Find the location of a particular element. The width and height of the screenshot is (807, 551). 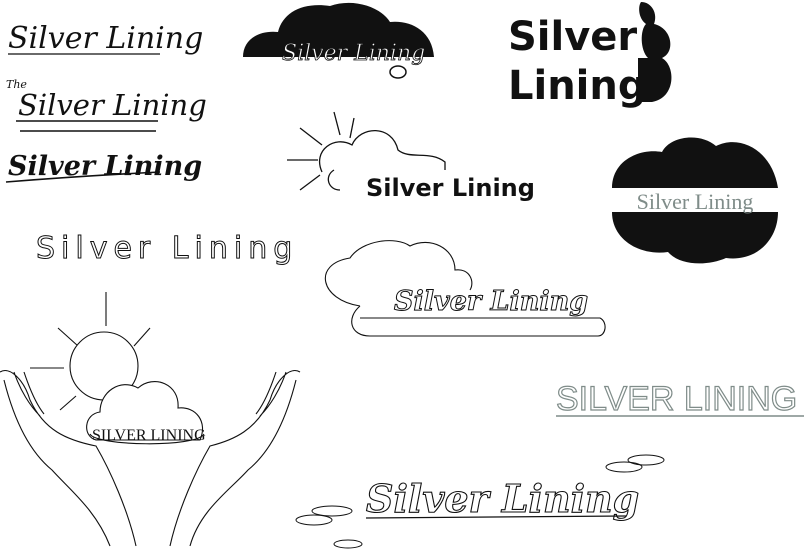

right-hand-icon is located at coordinates (235, 458).